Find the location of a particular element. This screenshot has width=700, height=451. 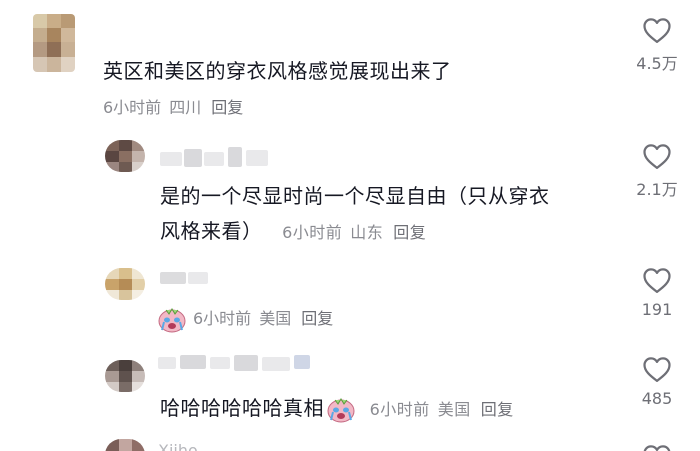

comment-meta: 6小时前 山东 回复 is located at coordinates (352, 232).